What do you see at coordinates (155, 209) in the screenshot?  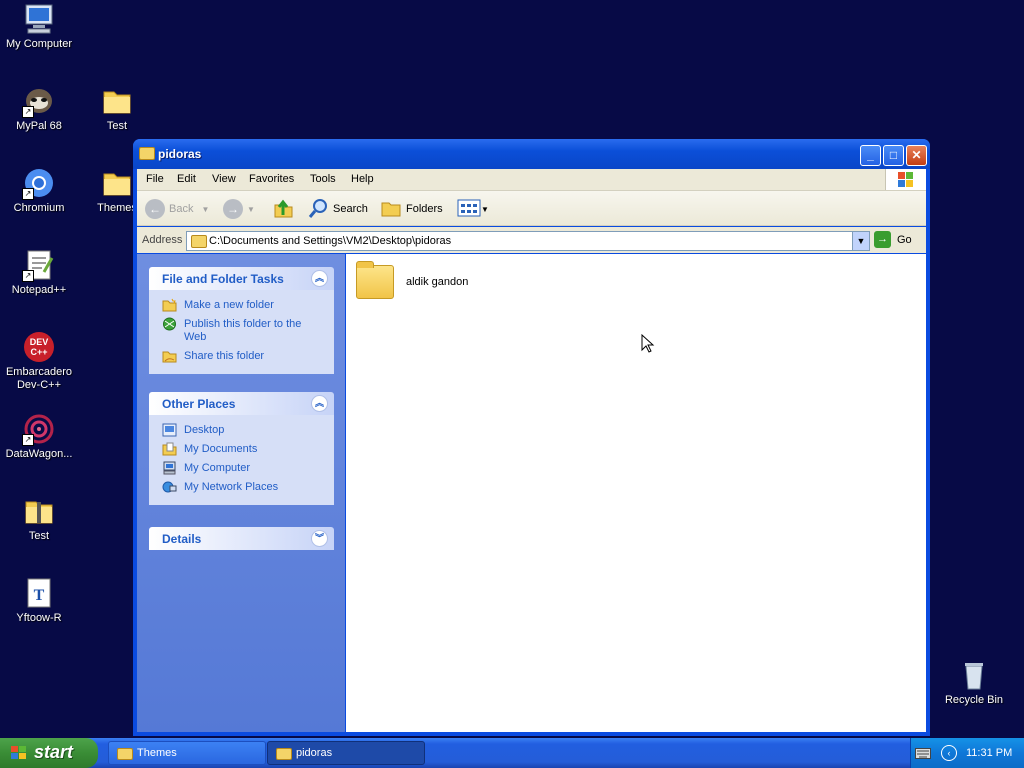 I see `back-arrow-icon: ←` at bounding box center [155, 209].